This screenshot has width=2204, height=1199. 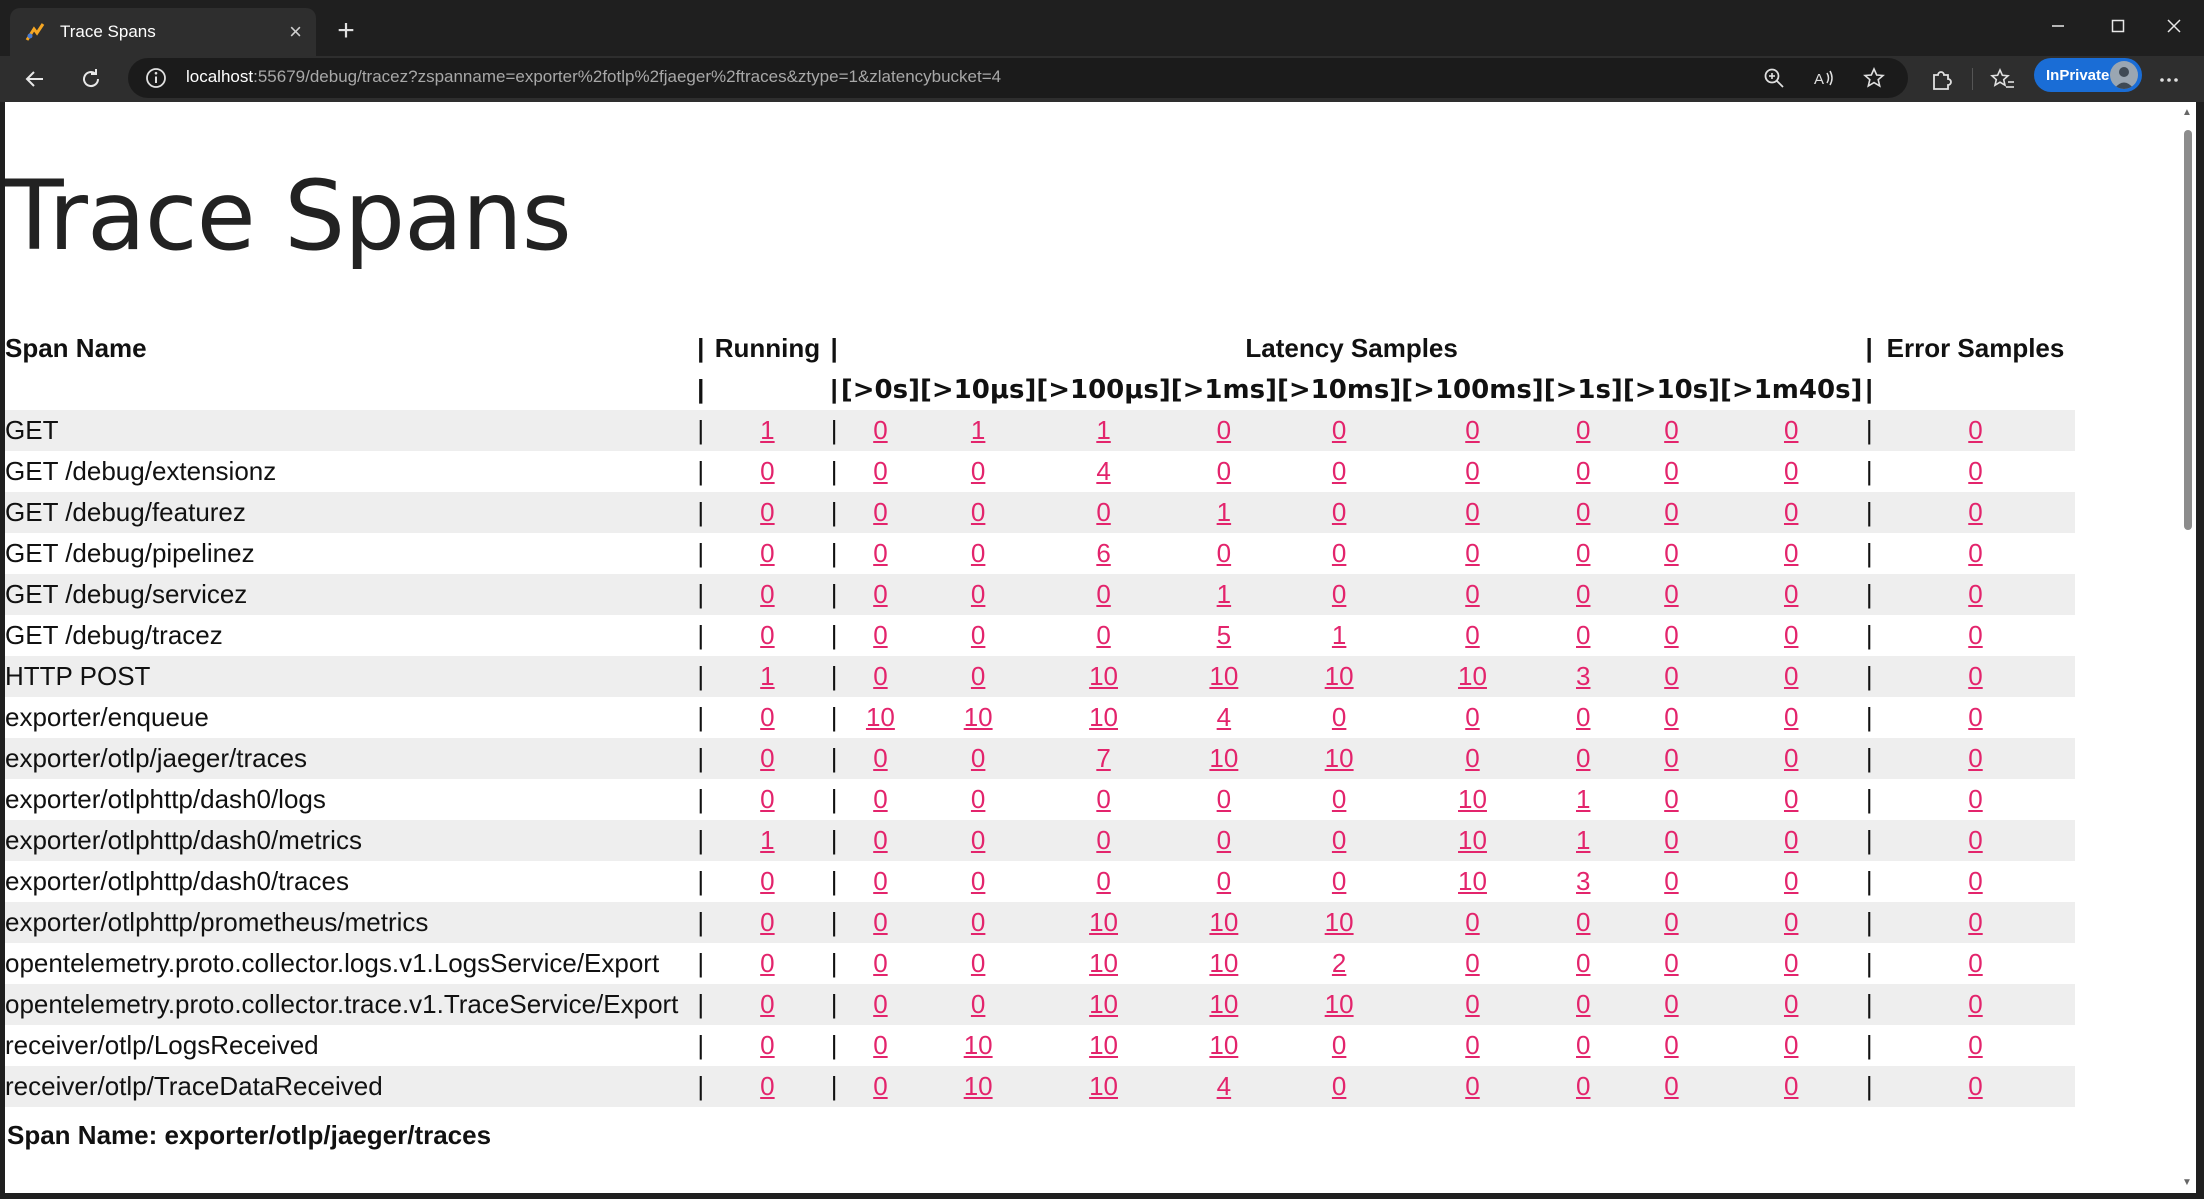 What do you see at coordinates (346, 32) in the screenshot?
I see `new-tab-button: +` at bounding box center [346, 32].